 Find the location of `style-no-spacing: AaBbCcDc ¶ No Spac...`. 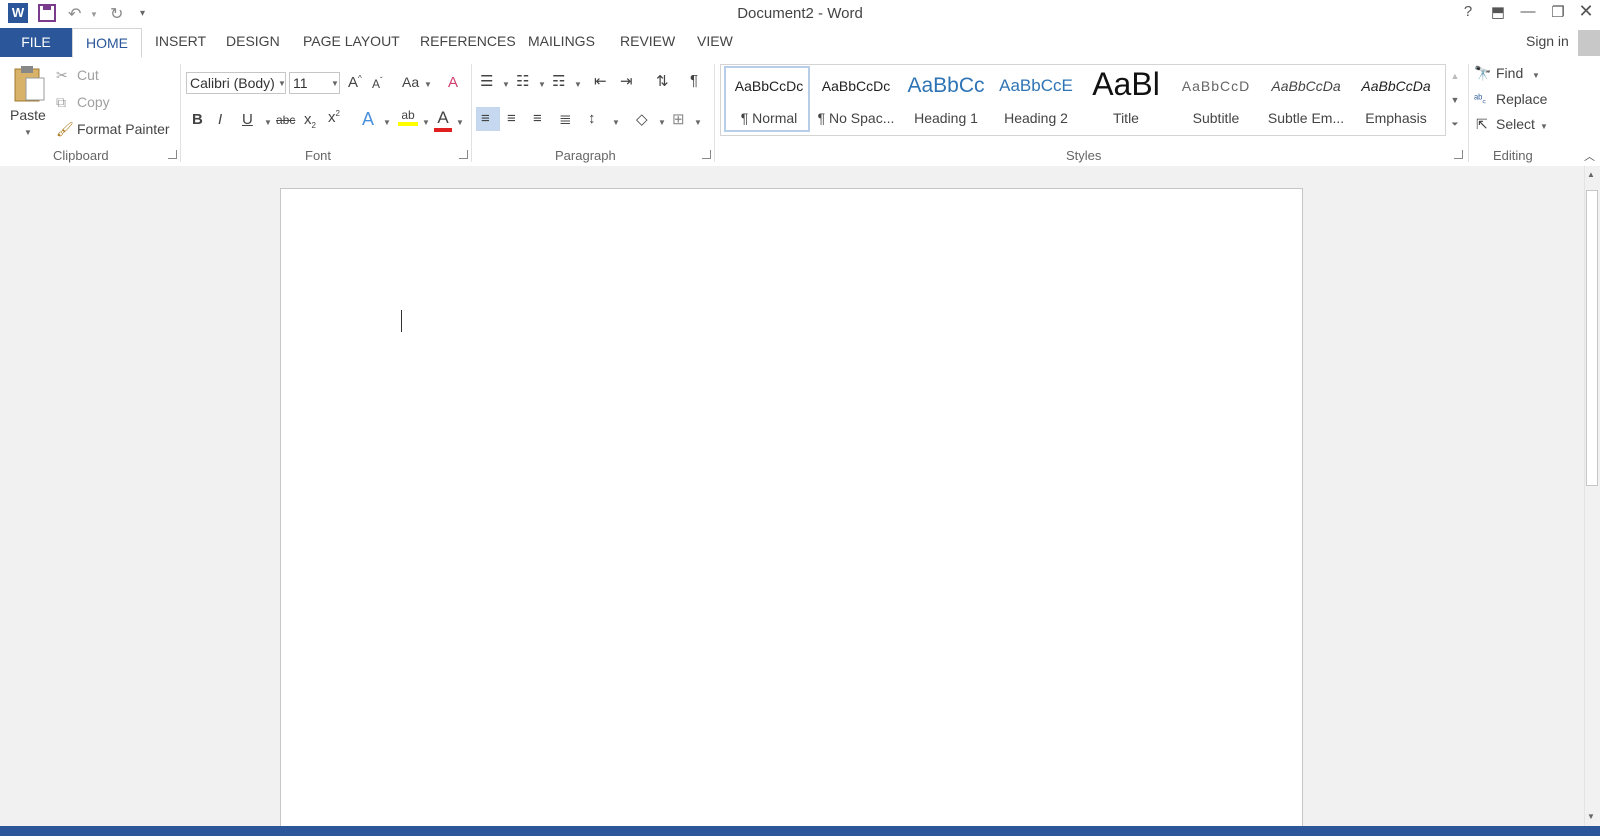

style-no-spacing: AaBbCcDc ¶ No Spac... is located at coordinates (856, 99).